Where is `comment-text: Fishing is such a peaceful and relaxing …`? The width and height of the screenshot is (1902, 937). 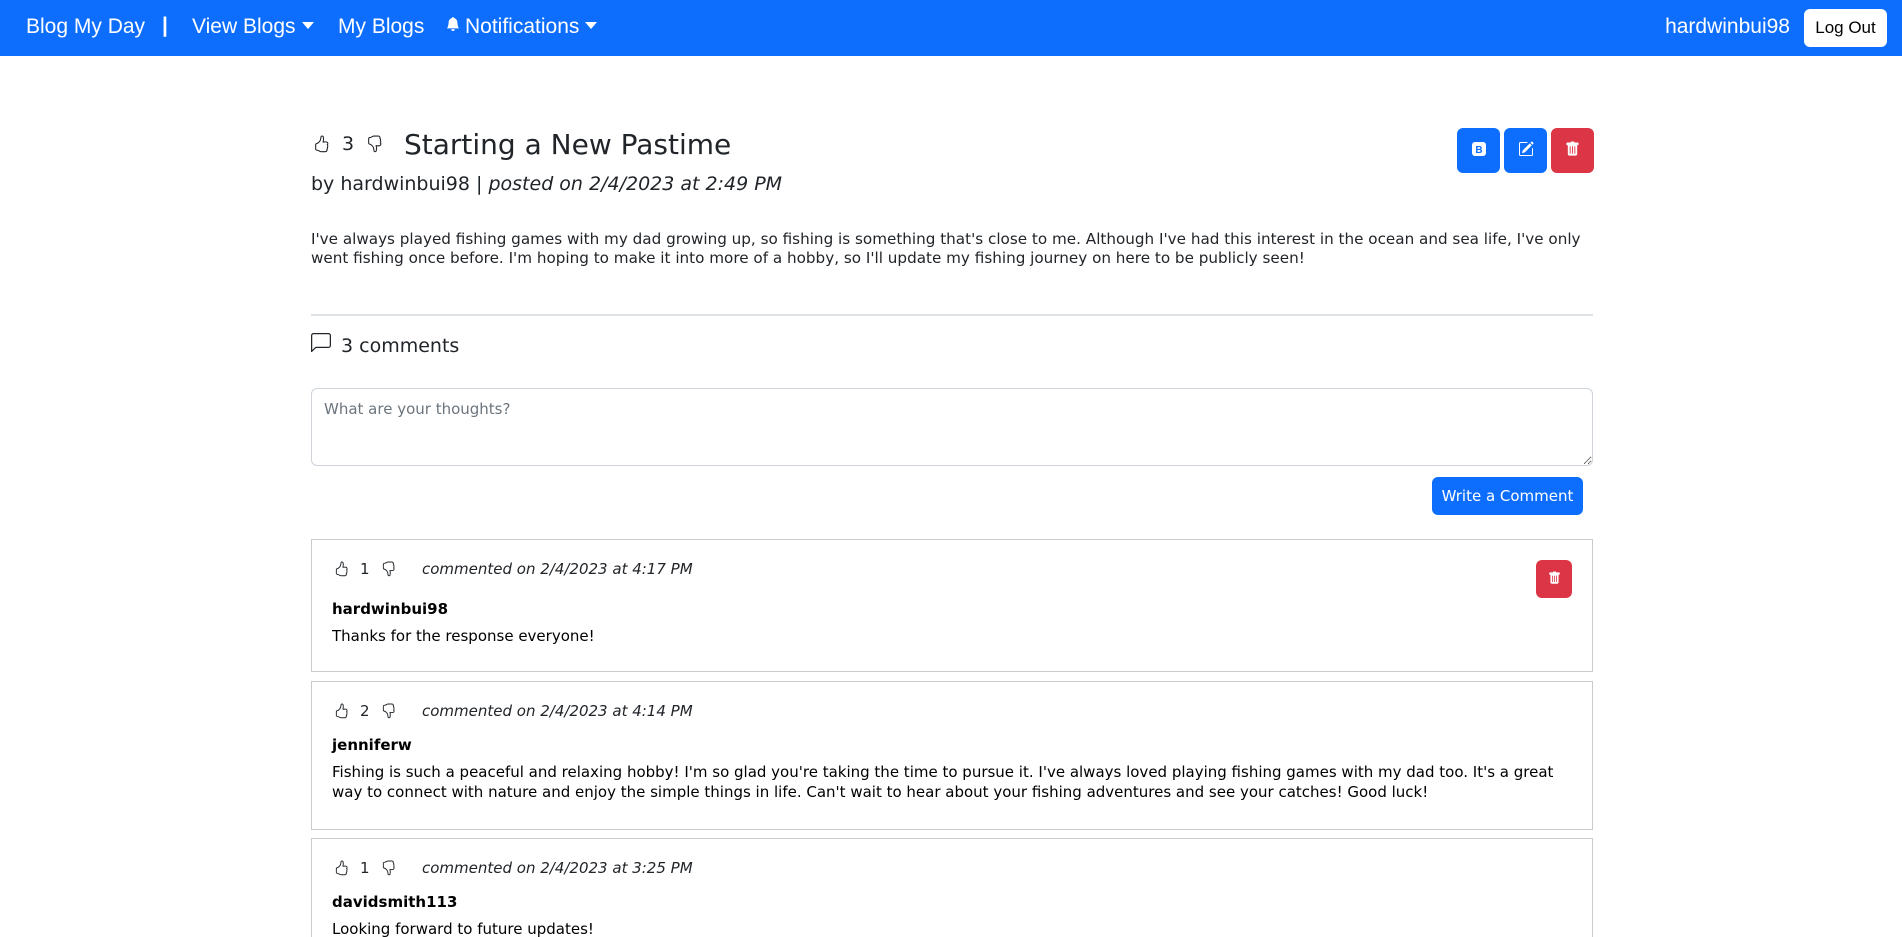 comment-text: Fishing is such a peaceful and relaxing … is located at coordinates (943, 782).